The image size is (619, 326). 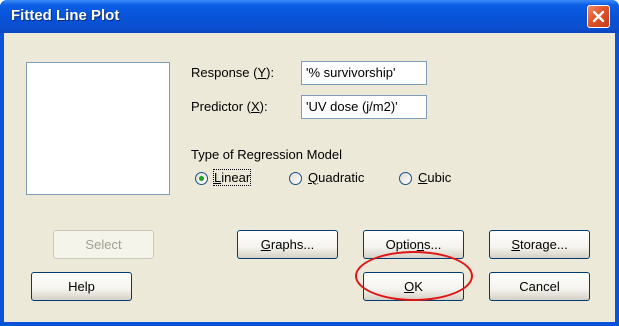 What do you see at coordinates (336, 177) in the screenshot?
I see `radio-quadratic-label: Quadratic` at bounding box center [336, 177].